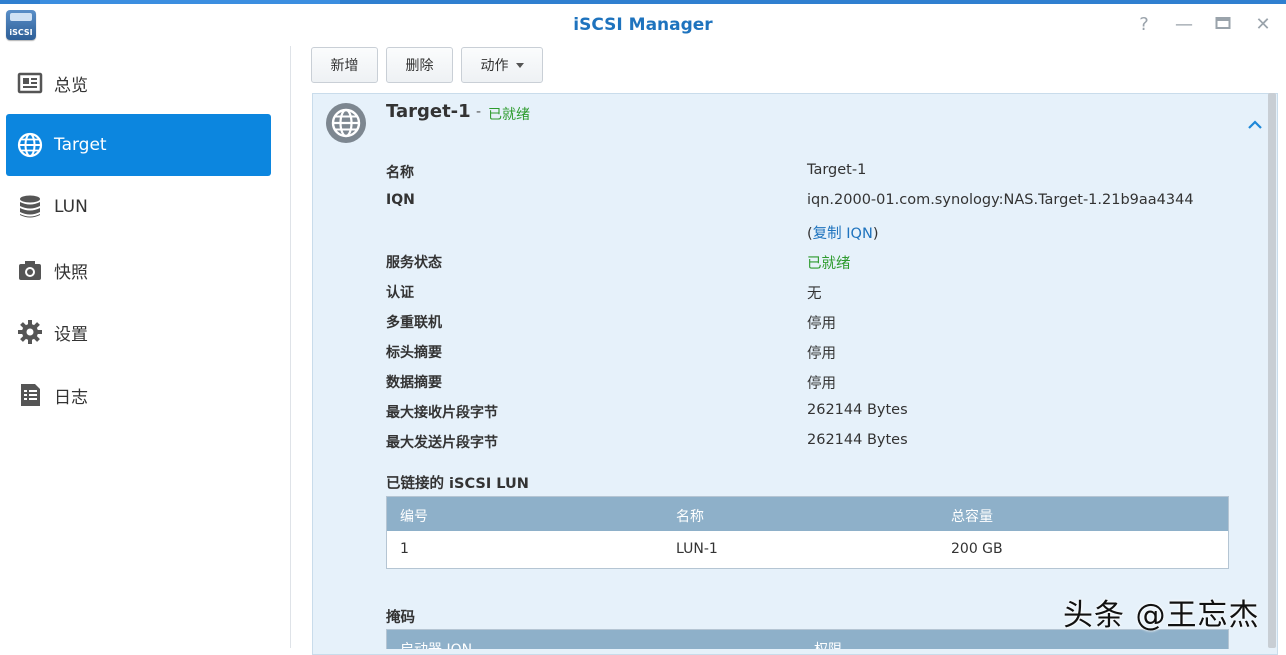 The image size is (1286, 655). Describe the element at coordinates (30, 332) in the screenshot. I see `gear-icon` at that location.